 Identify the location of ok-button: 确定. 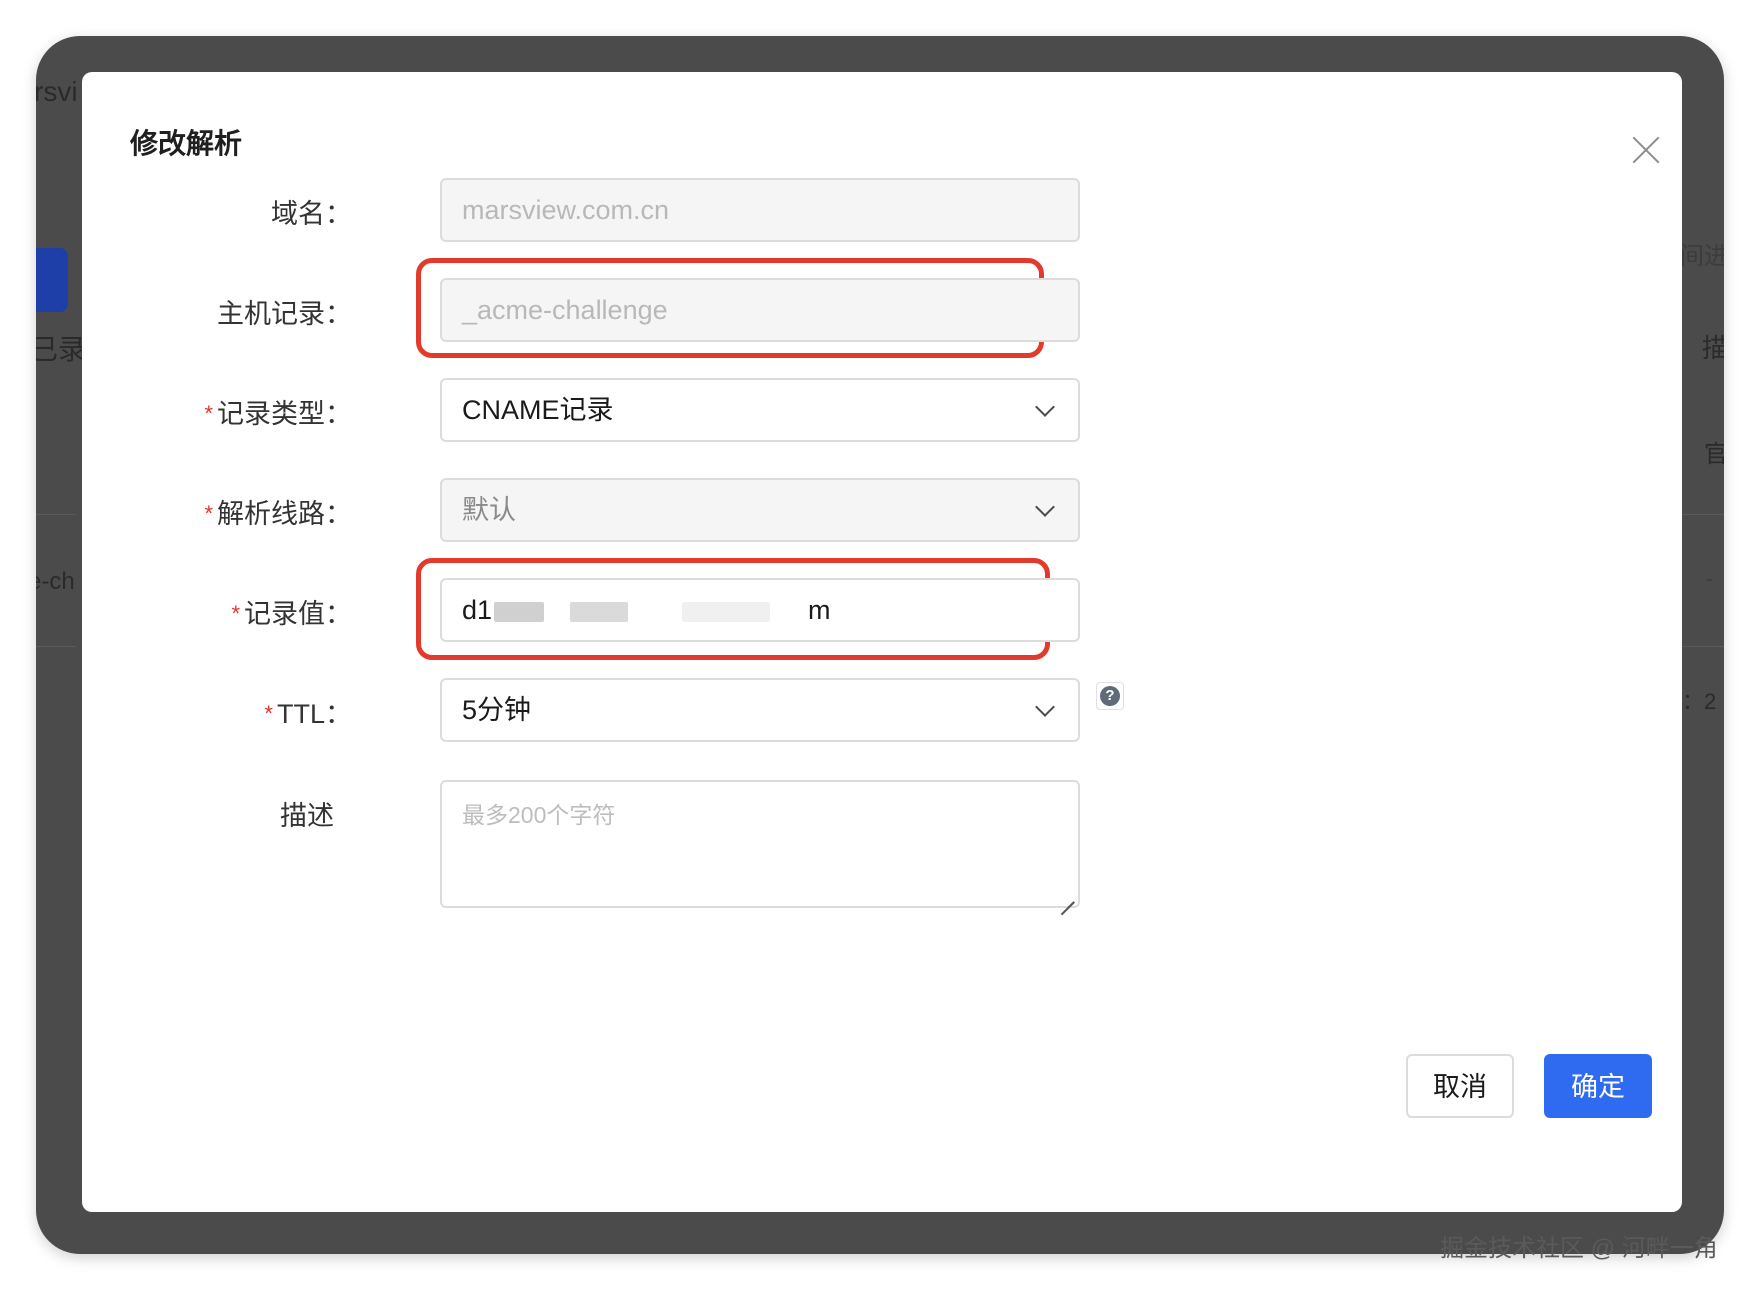
(1598, 1086).